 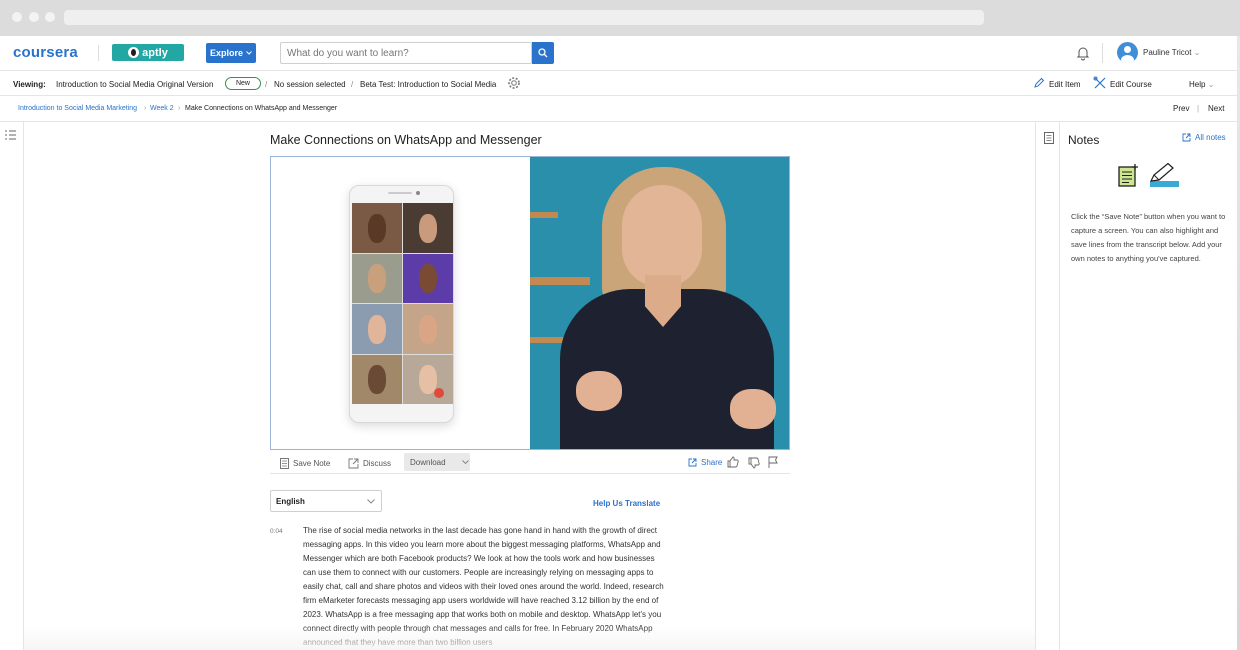 What do you see at coordinates (284, 463) in the screenshot?
I see `note-icon` at bounding box center [284, 463].